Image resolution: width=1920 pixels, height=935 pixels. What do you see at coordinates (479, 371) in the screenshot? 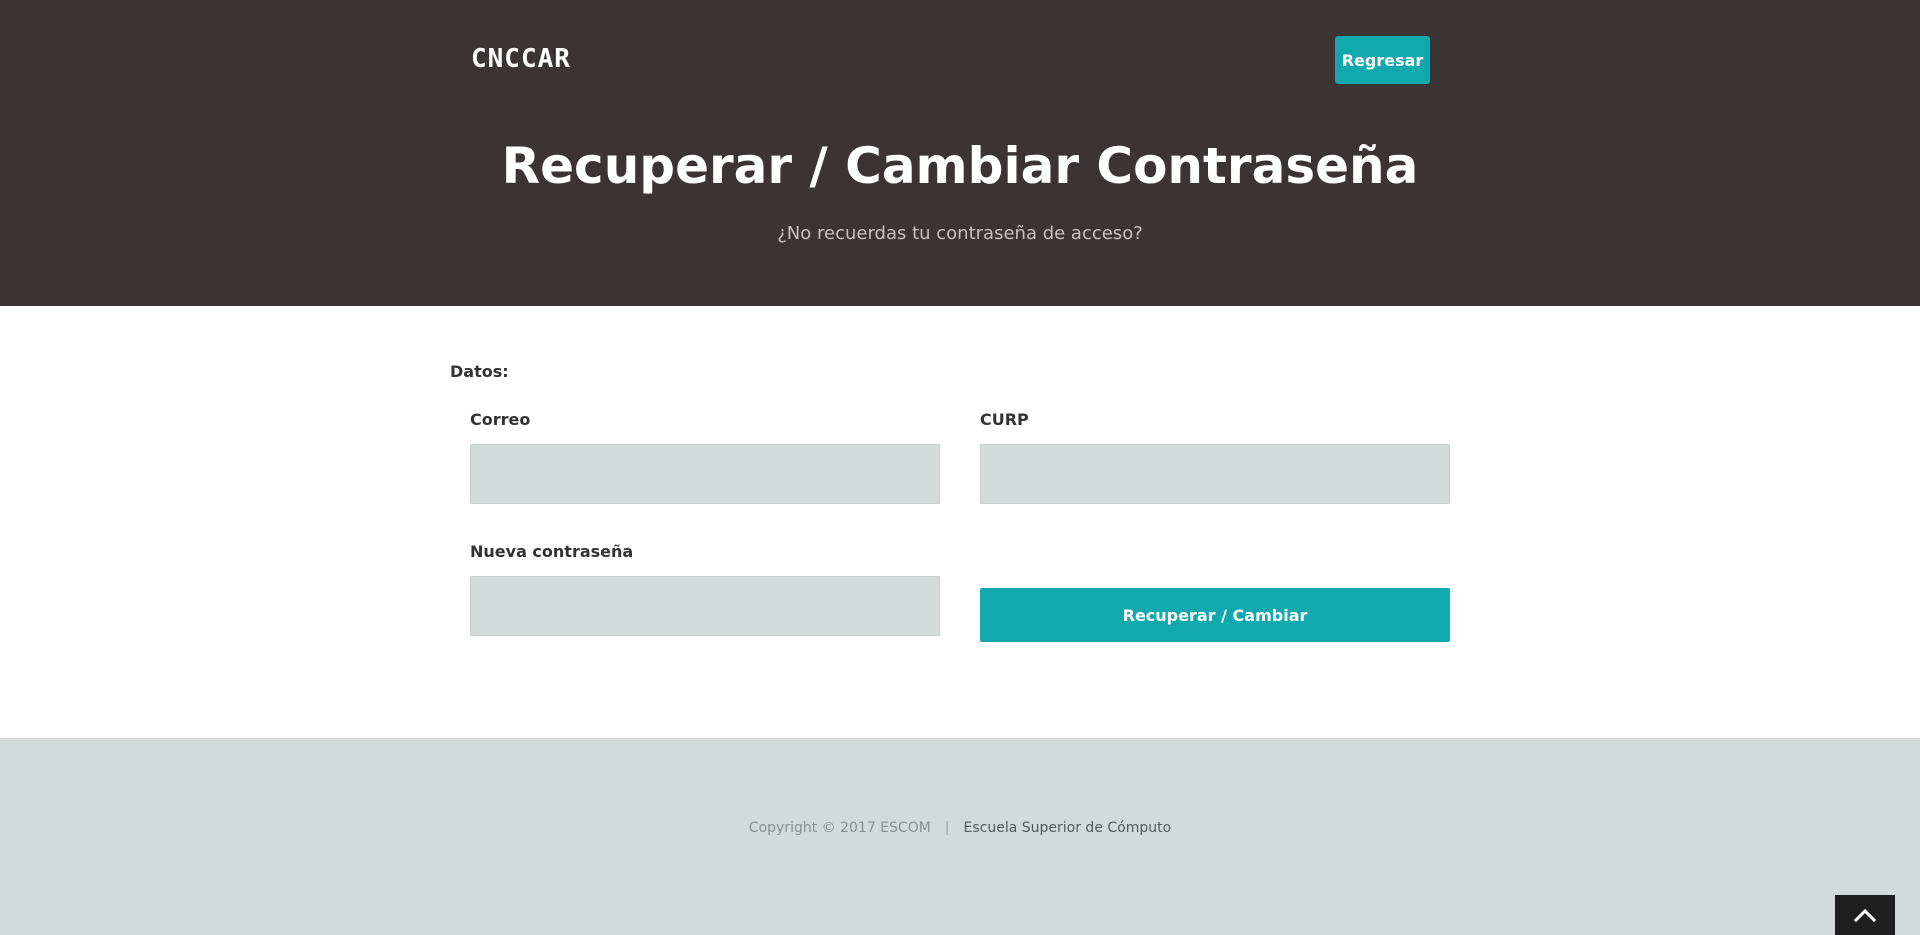
I see `section-label: Datos:` at bounding box center [479, 371].